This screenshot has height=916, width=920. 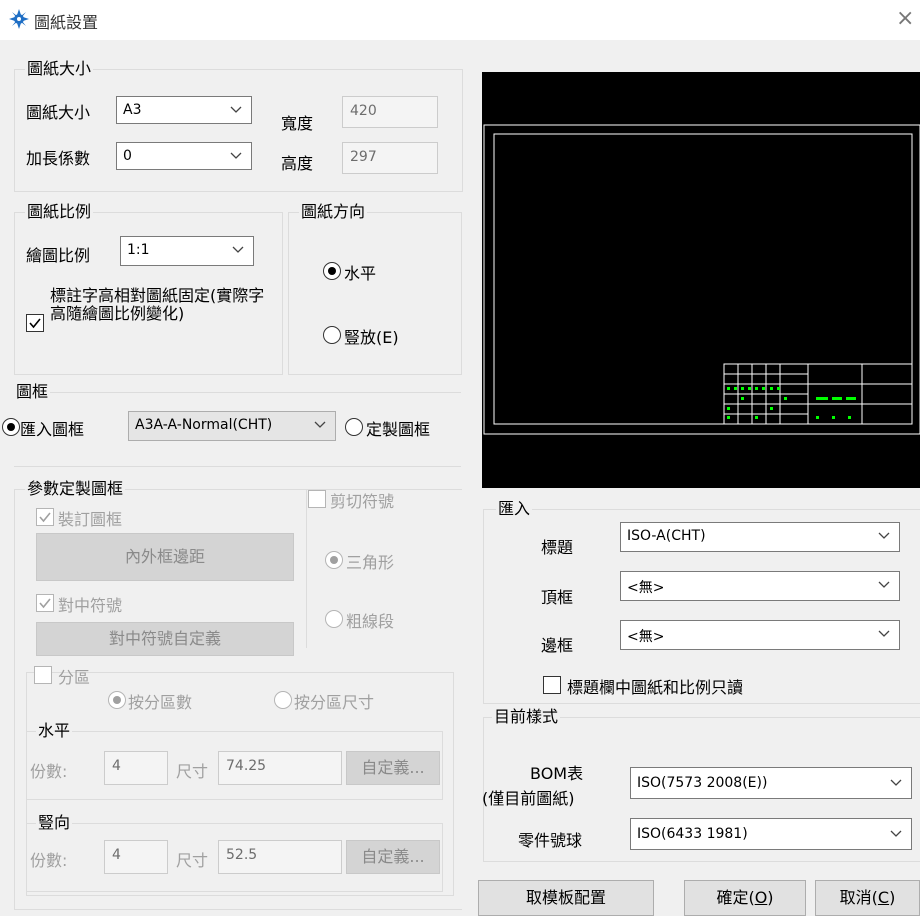 What do you see at coordinates (332, 271) in the screenshot?
I see `orientation-horizontal-radio` at bounding box center [332, 271].